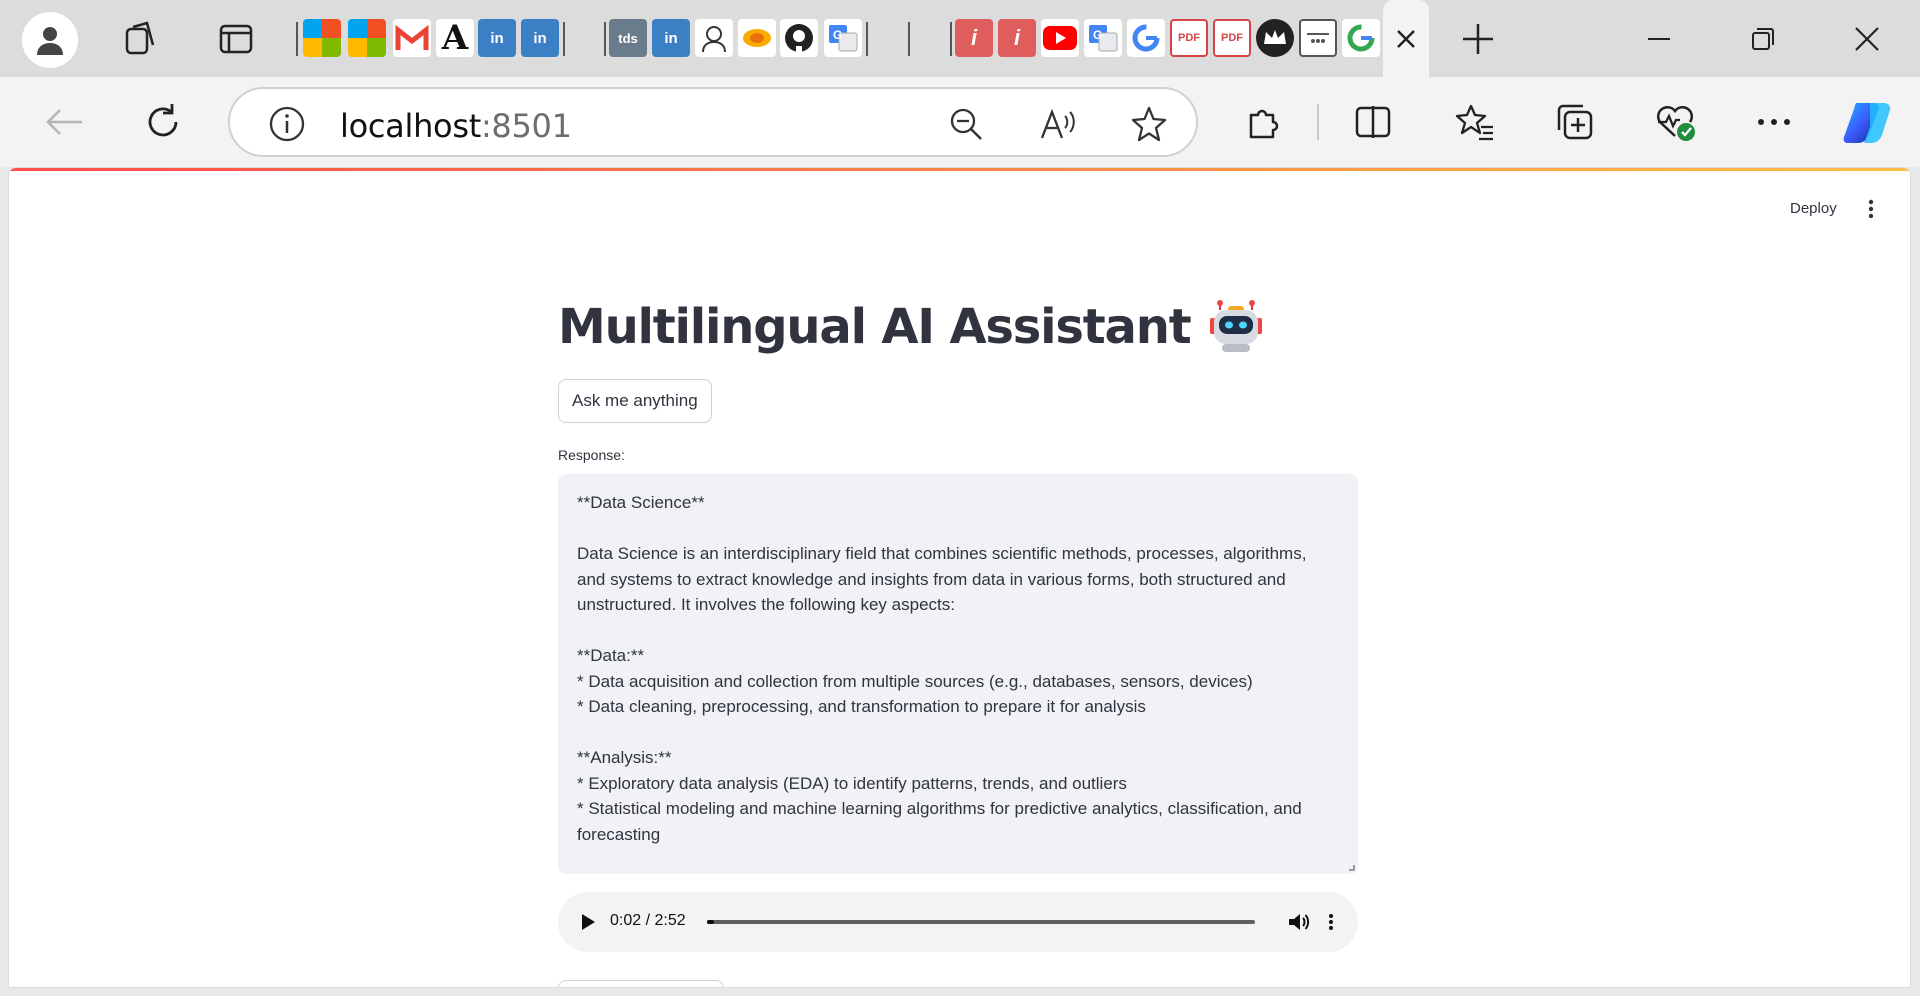 This screenshot has width=1920, height=996. Describe the element at coordinates (236, 39) in the screenshot. I see `vertical-tabs-icon` at that location.